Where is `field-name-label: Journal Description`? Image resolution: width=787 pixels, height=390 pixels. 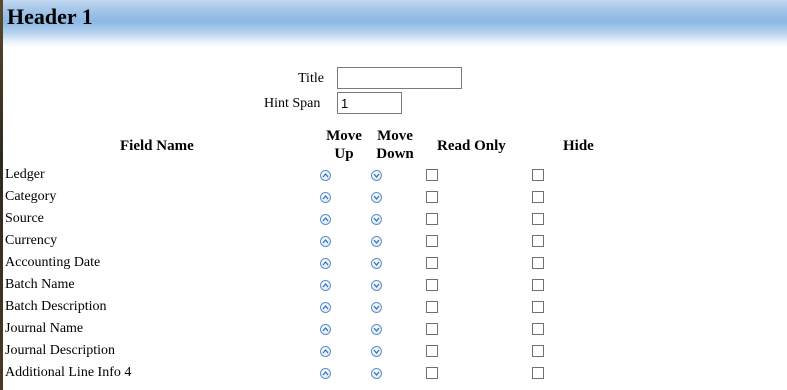 field-name-label: Journal Description is located at coordinates (60, 350).